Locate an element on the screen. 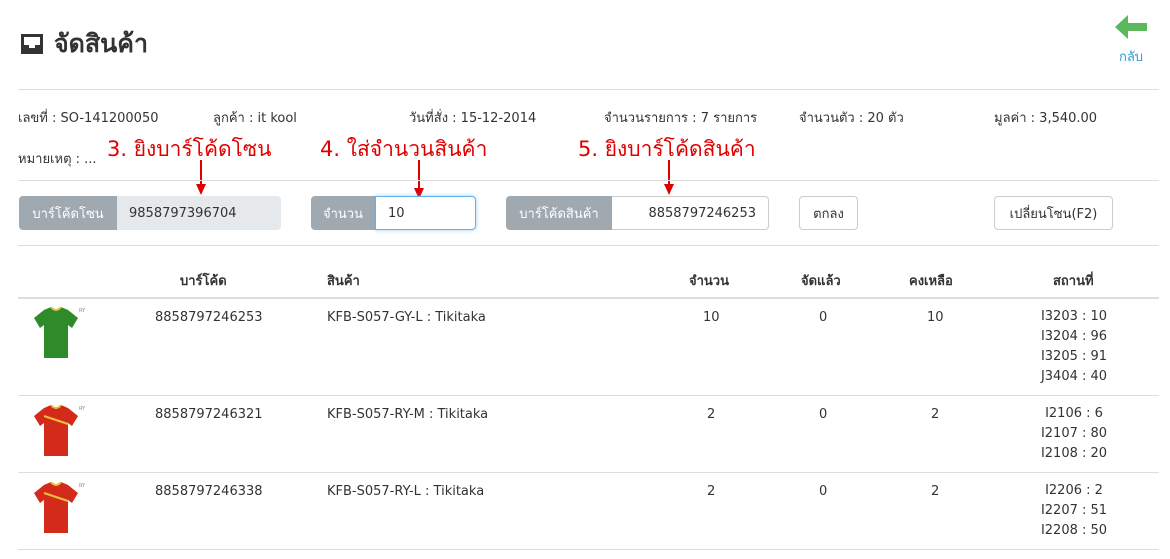  location-item: I2207 : 51 is located at coordinates (1074, 510).